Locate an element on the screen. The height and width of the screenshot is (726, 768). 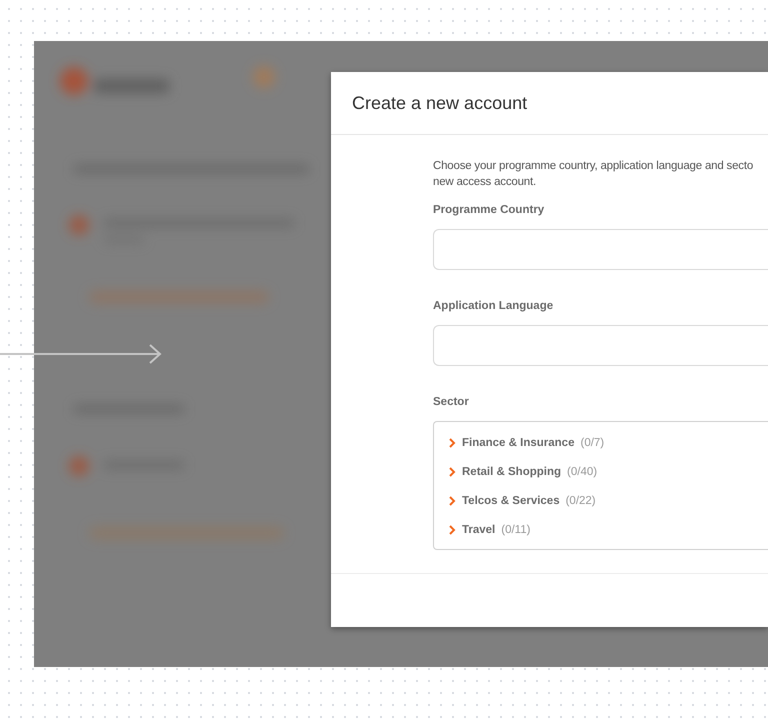
sector-item: Finance & Insurance (0/7) is located at coordinates (526, 443).